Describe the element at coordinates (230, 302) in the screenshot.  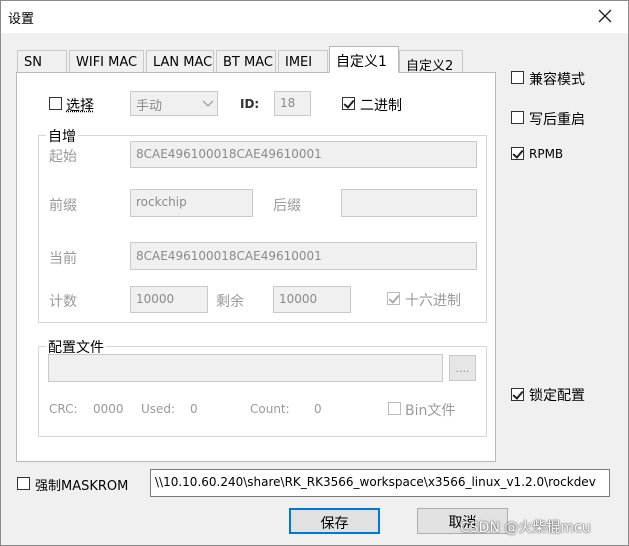
I see `remain-label: 剩余` at that location.